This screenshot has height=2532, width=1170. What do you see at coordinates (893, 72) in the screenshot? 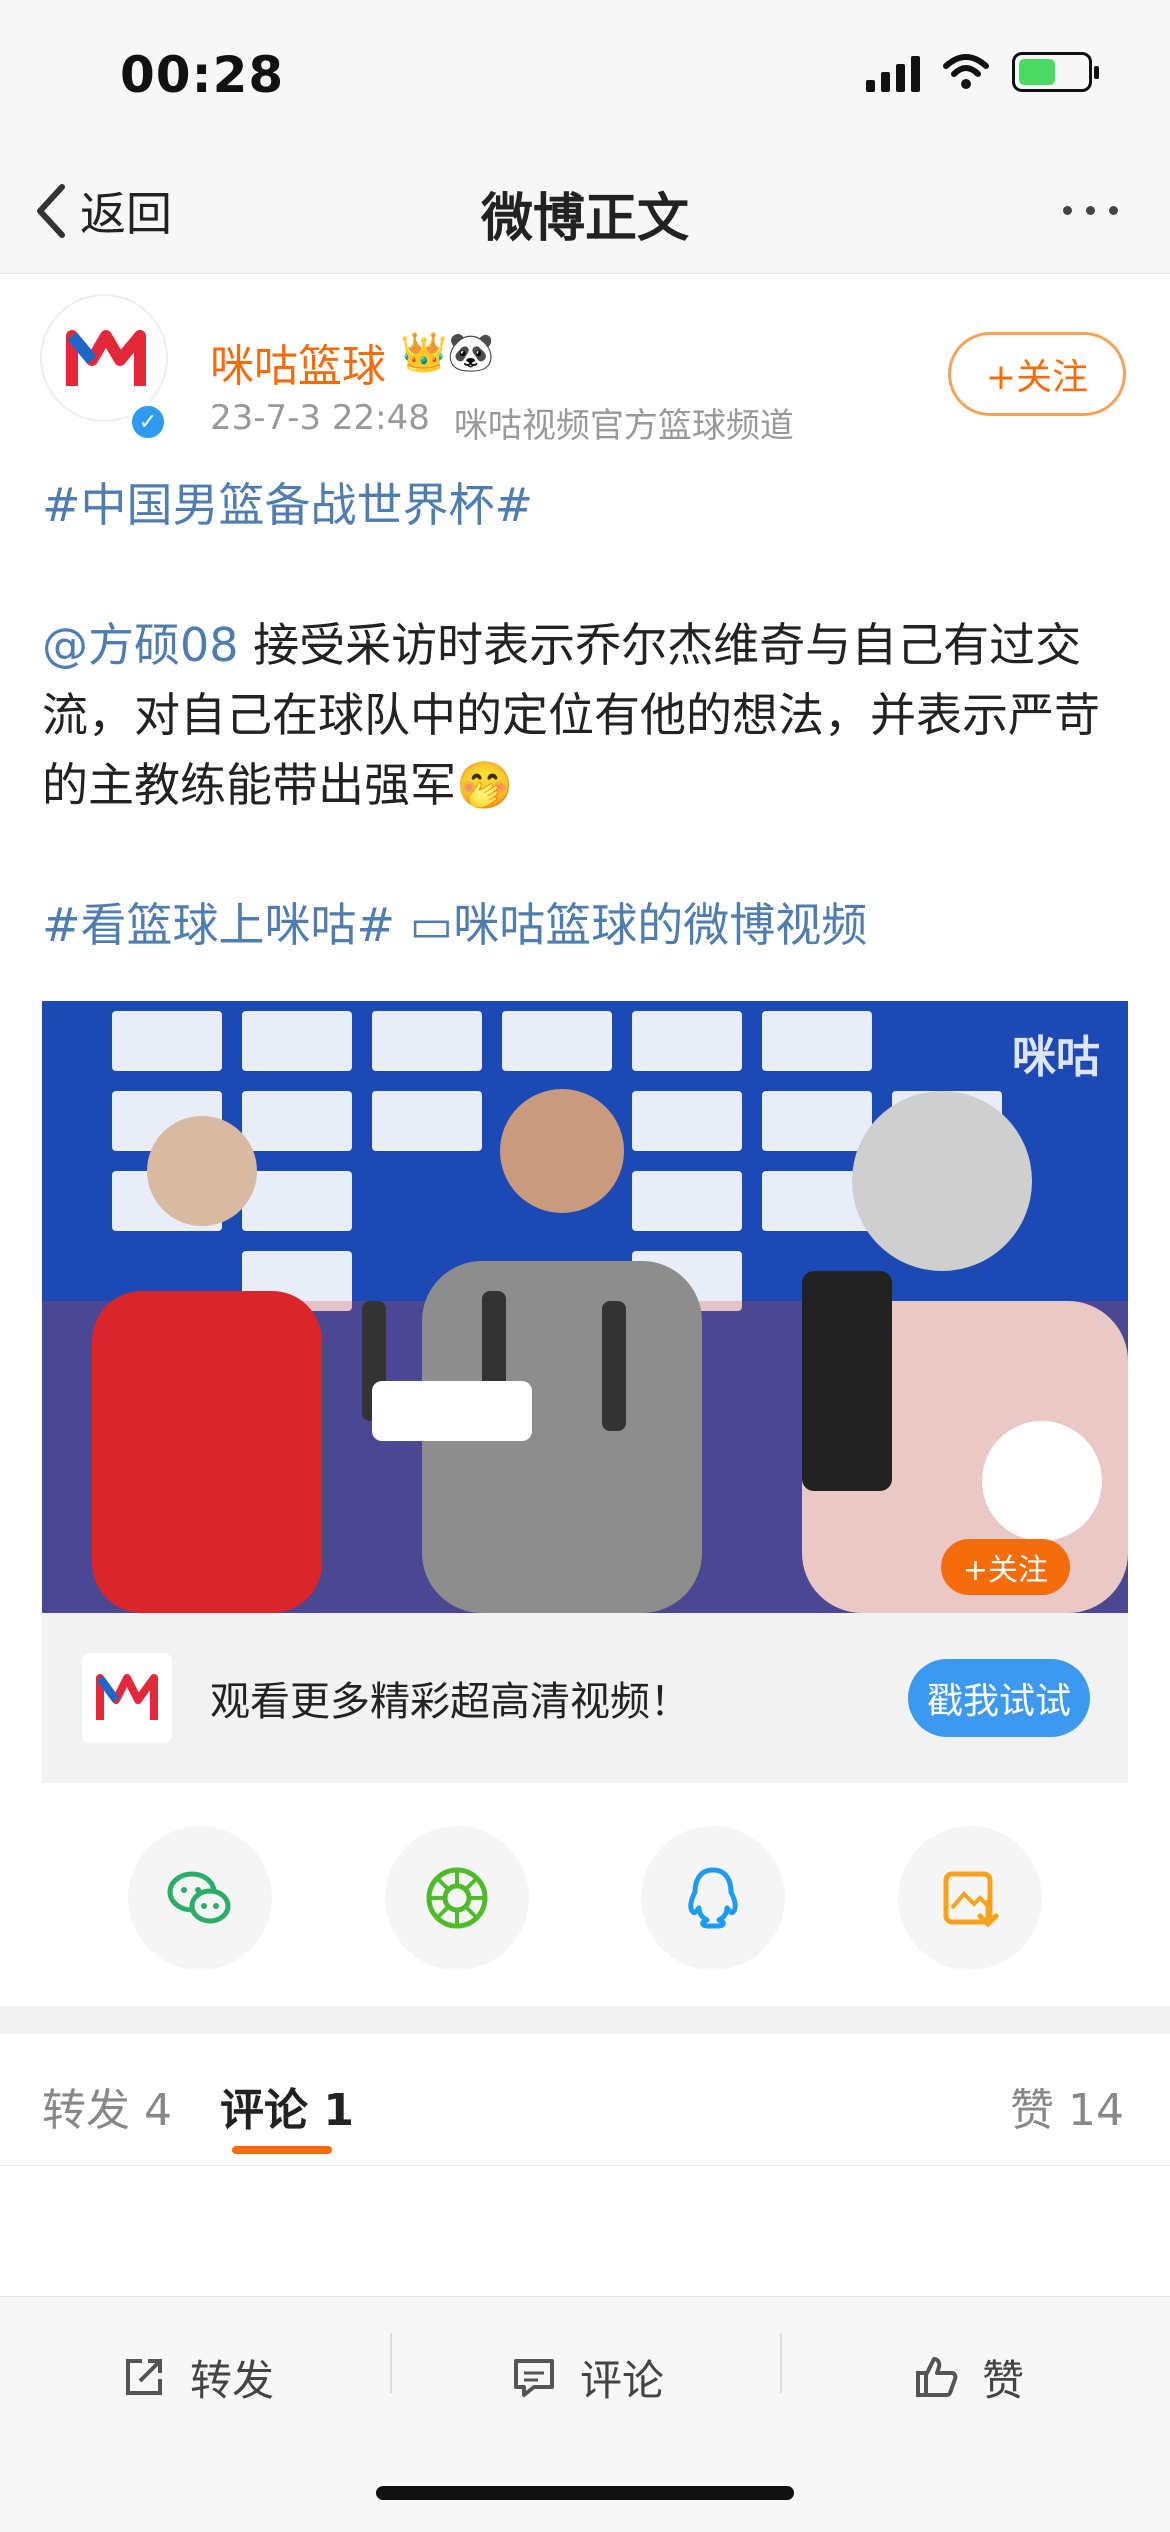
I see `cellular-signal-icon` at bounding box center [893, 72].